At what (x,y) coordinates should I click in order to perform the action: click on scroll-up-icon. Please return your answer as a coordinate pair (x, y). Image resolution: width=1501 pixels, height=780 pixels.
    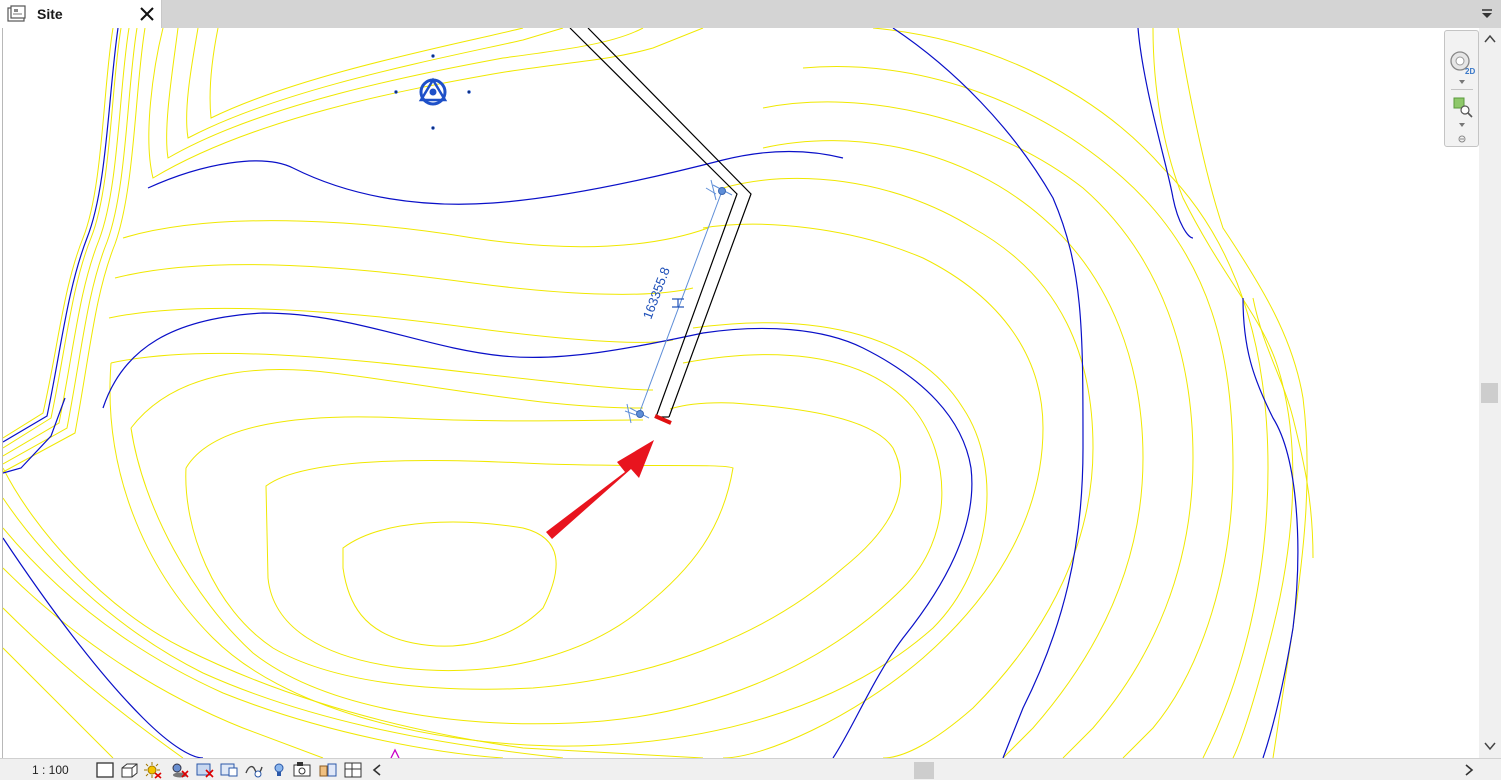
    Looking at the image, I should click on (1490, 39).